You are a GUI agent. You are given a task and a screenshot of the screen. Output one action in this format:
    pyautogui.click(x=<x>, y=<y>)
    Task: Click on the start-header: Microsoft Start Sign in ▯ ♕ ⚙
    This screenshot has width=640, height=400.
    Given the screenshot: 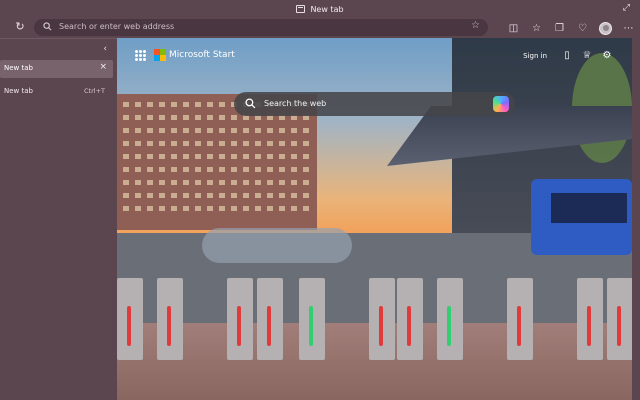 What is the action you would take?
    pyautogui.click(x=374, y=56)
    